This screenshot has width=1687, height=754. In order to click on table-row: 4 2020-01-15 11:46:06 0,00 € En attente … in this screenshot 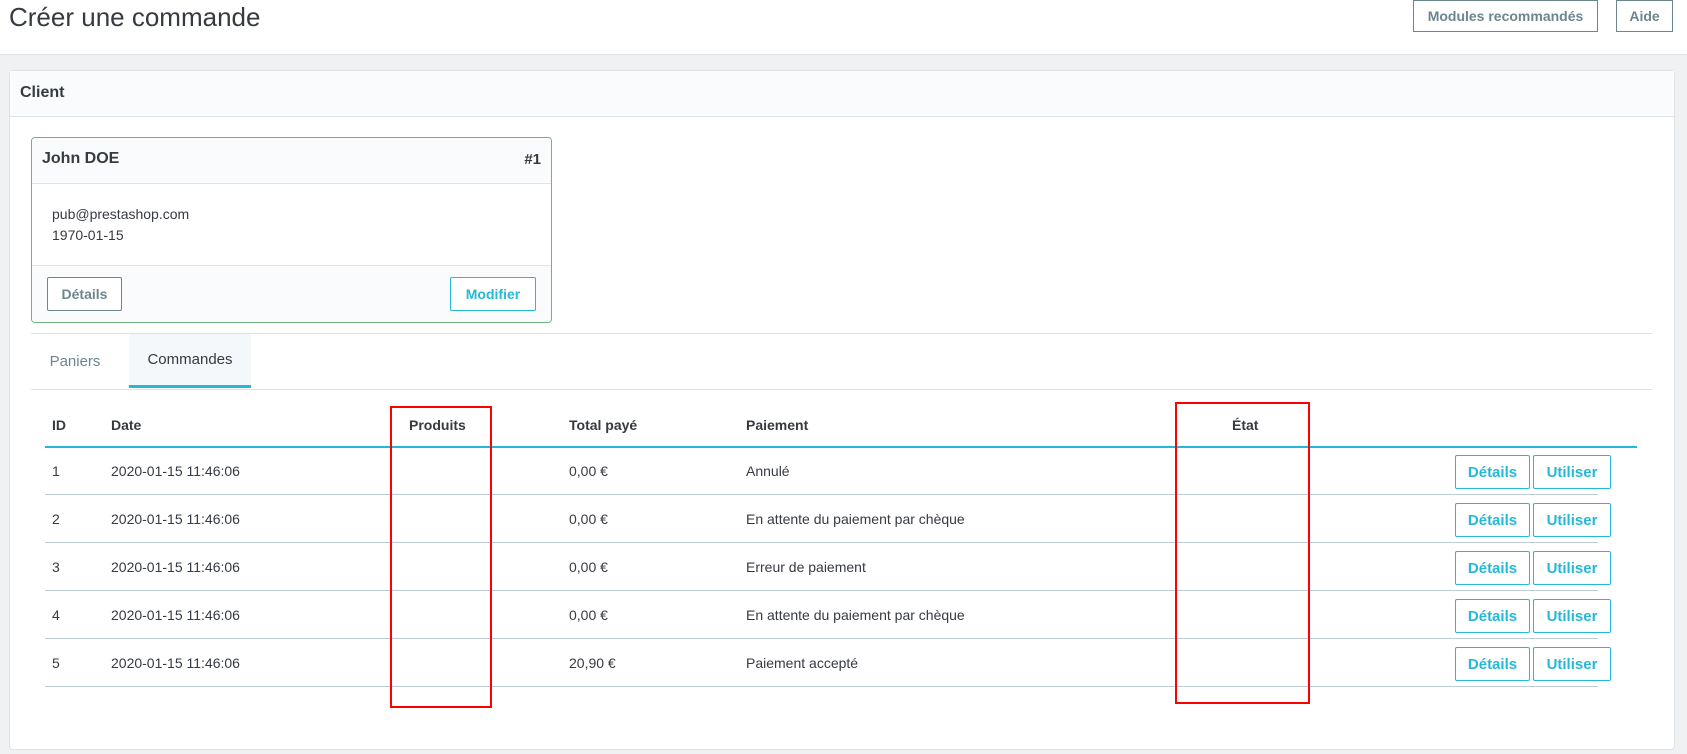, I will do `click(828, 615)`.